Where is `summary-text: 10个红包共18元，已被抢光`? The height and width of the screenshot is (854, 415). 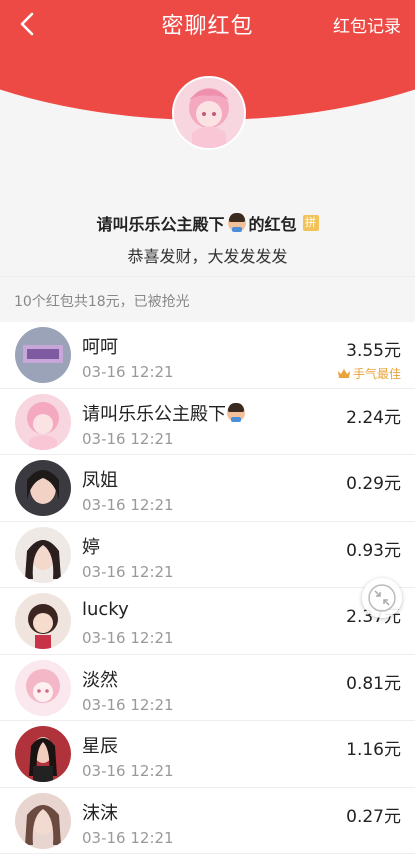
summary-text: 10个红包共18元，已被抢光 is located at coordinates (102, 301).